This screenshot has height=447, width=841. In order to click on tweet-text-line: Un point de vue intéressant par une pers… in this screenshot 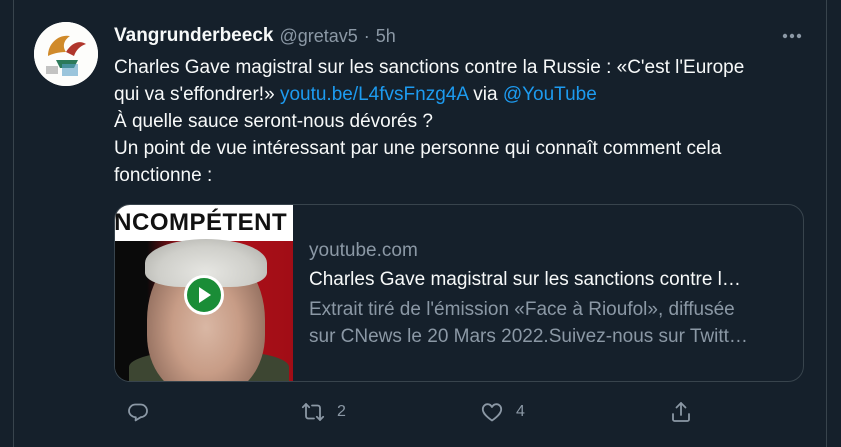, I will do `click(418, 148)`.